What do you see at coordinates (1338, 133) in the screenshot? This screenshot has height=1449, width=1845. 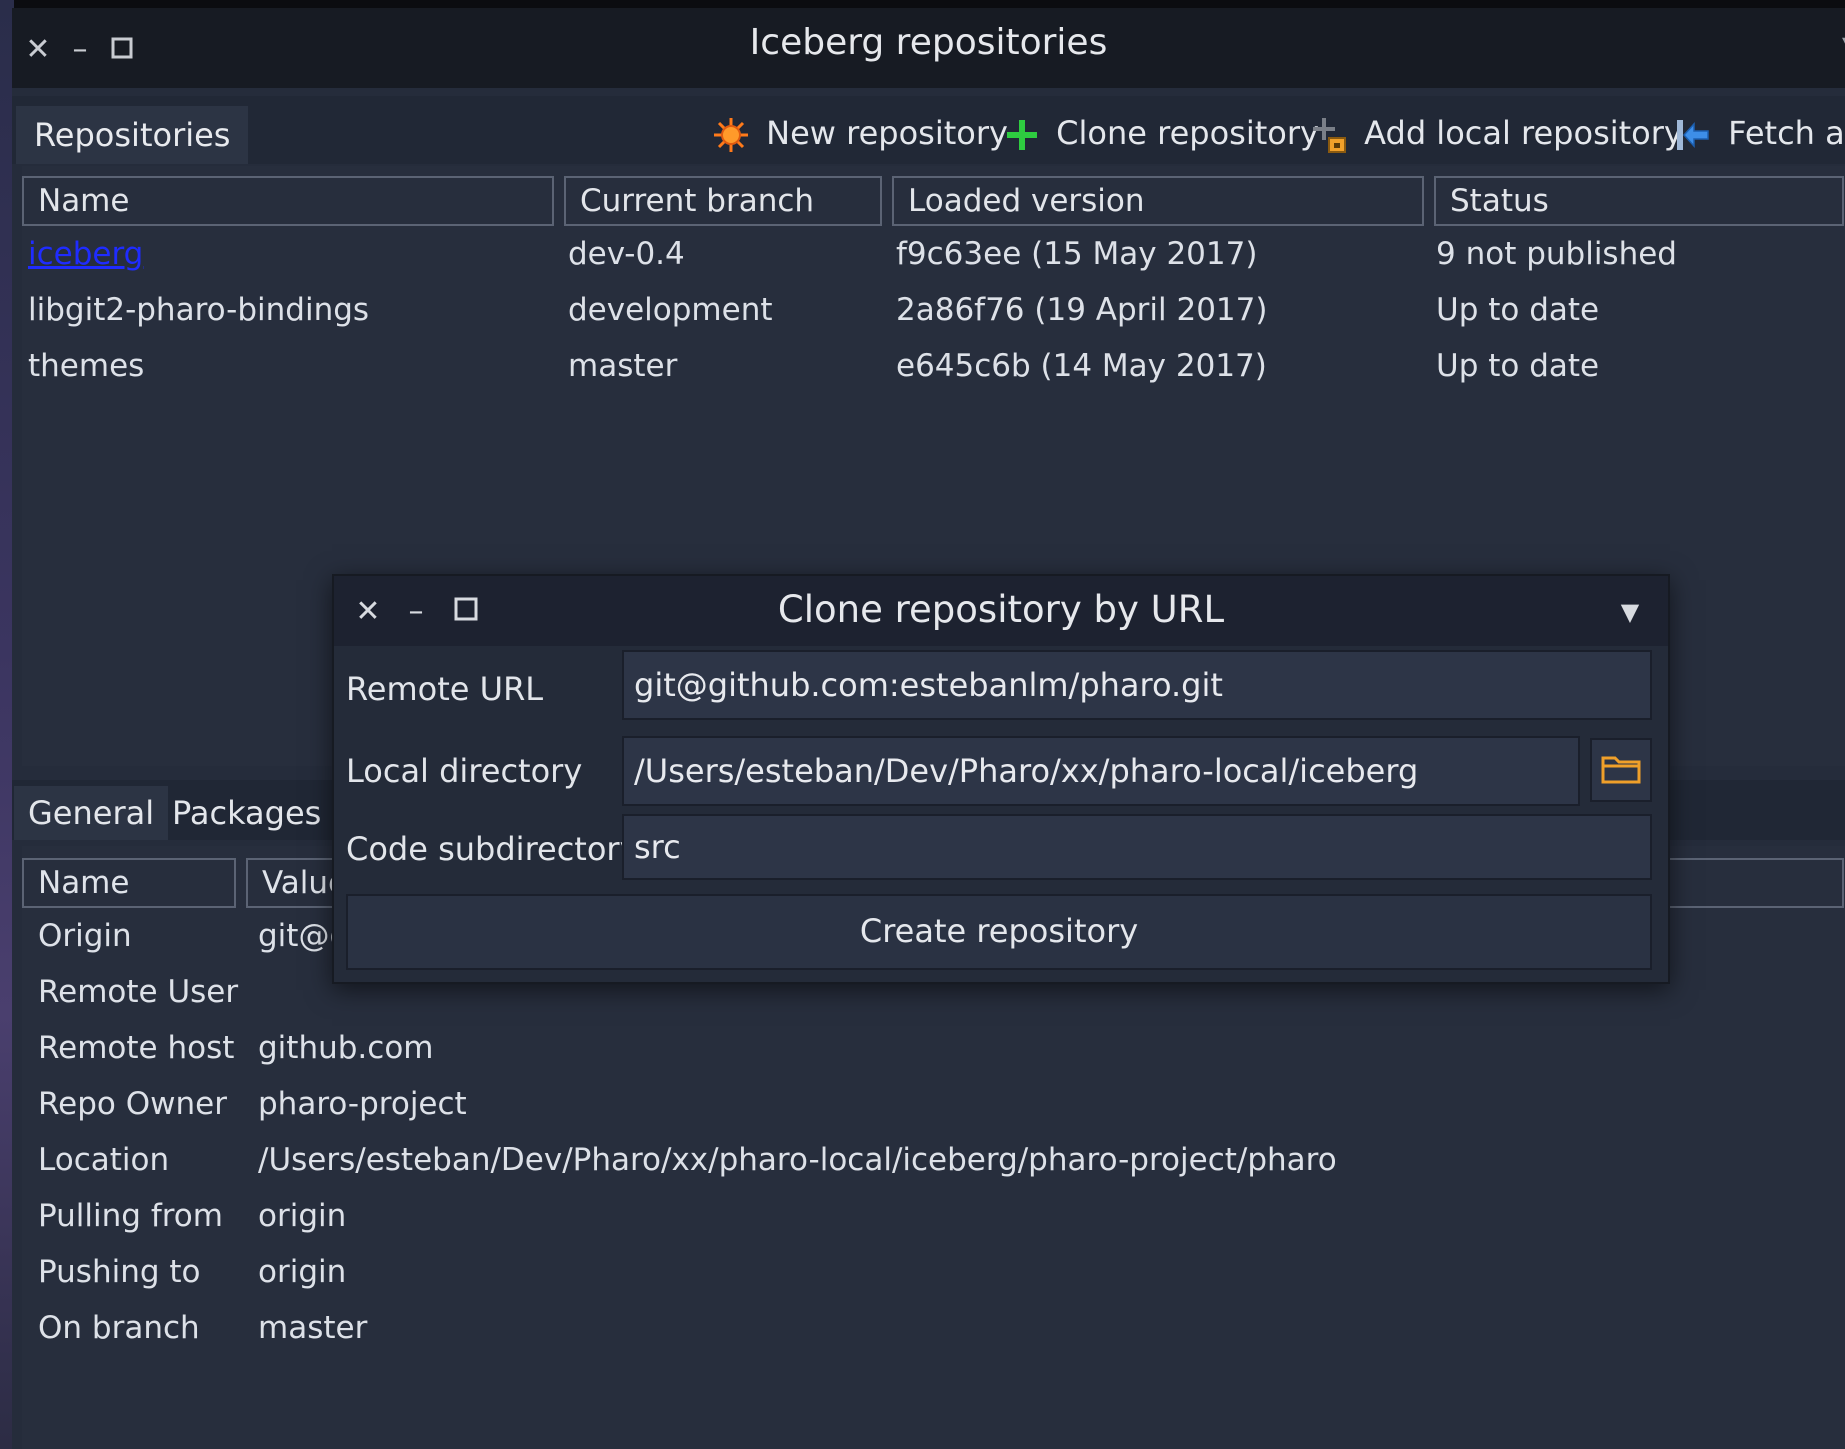 I see `add-local-repository-icon` at bounding box center [1338, 133].